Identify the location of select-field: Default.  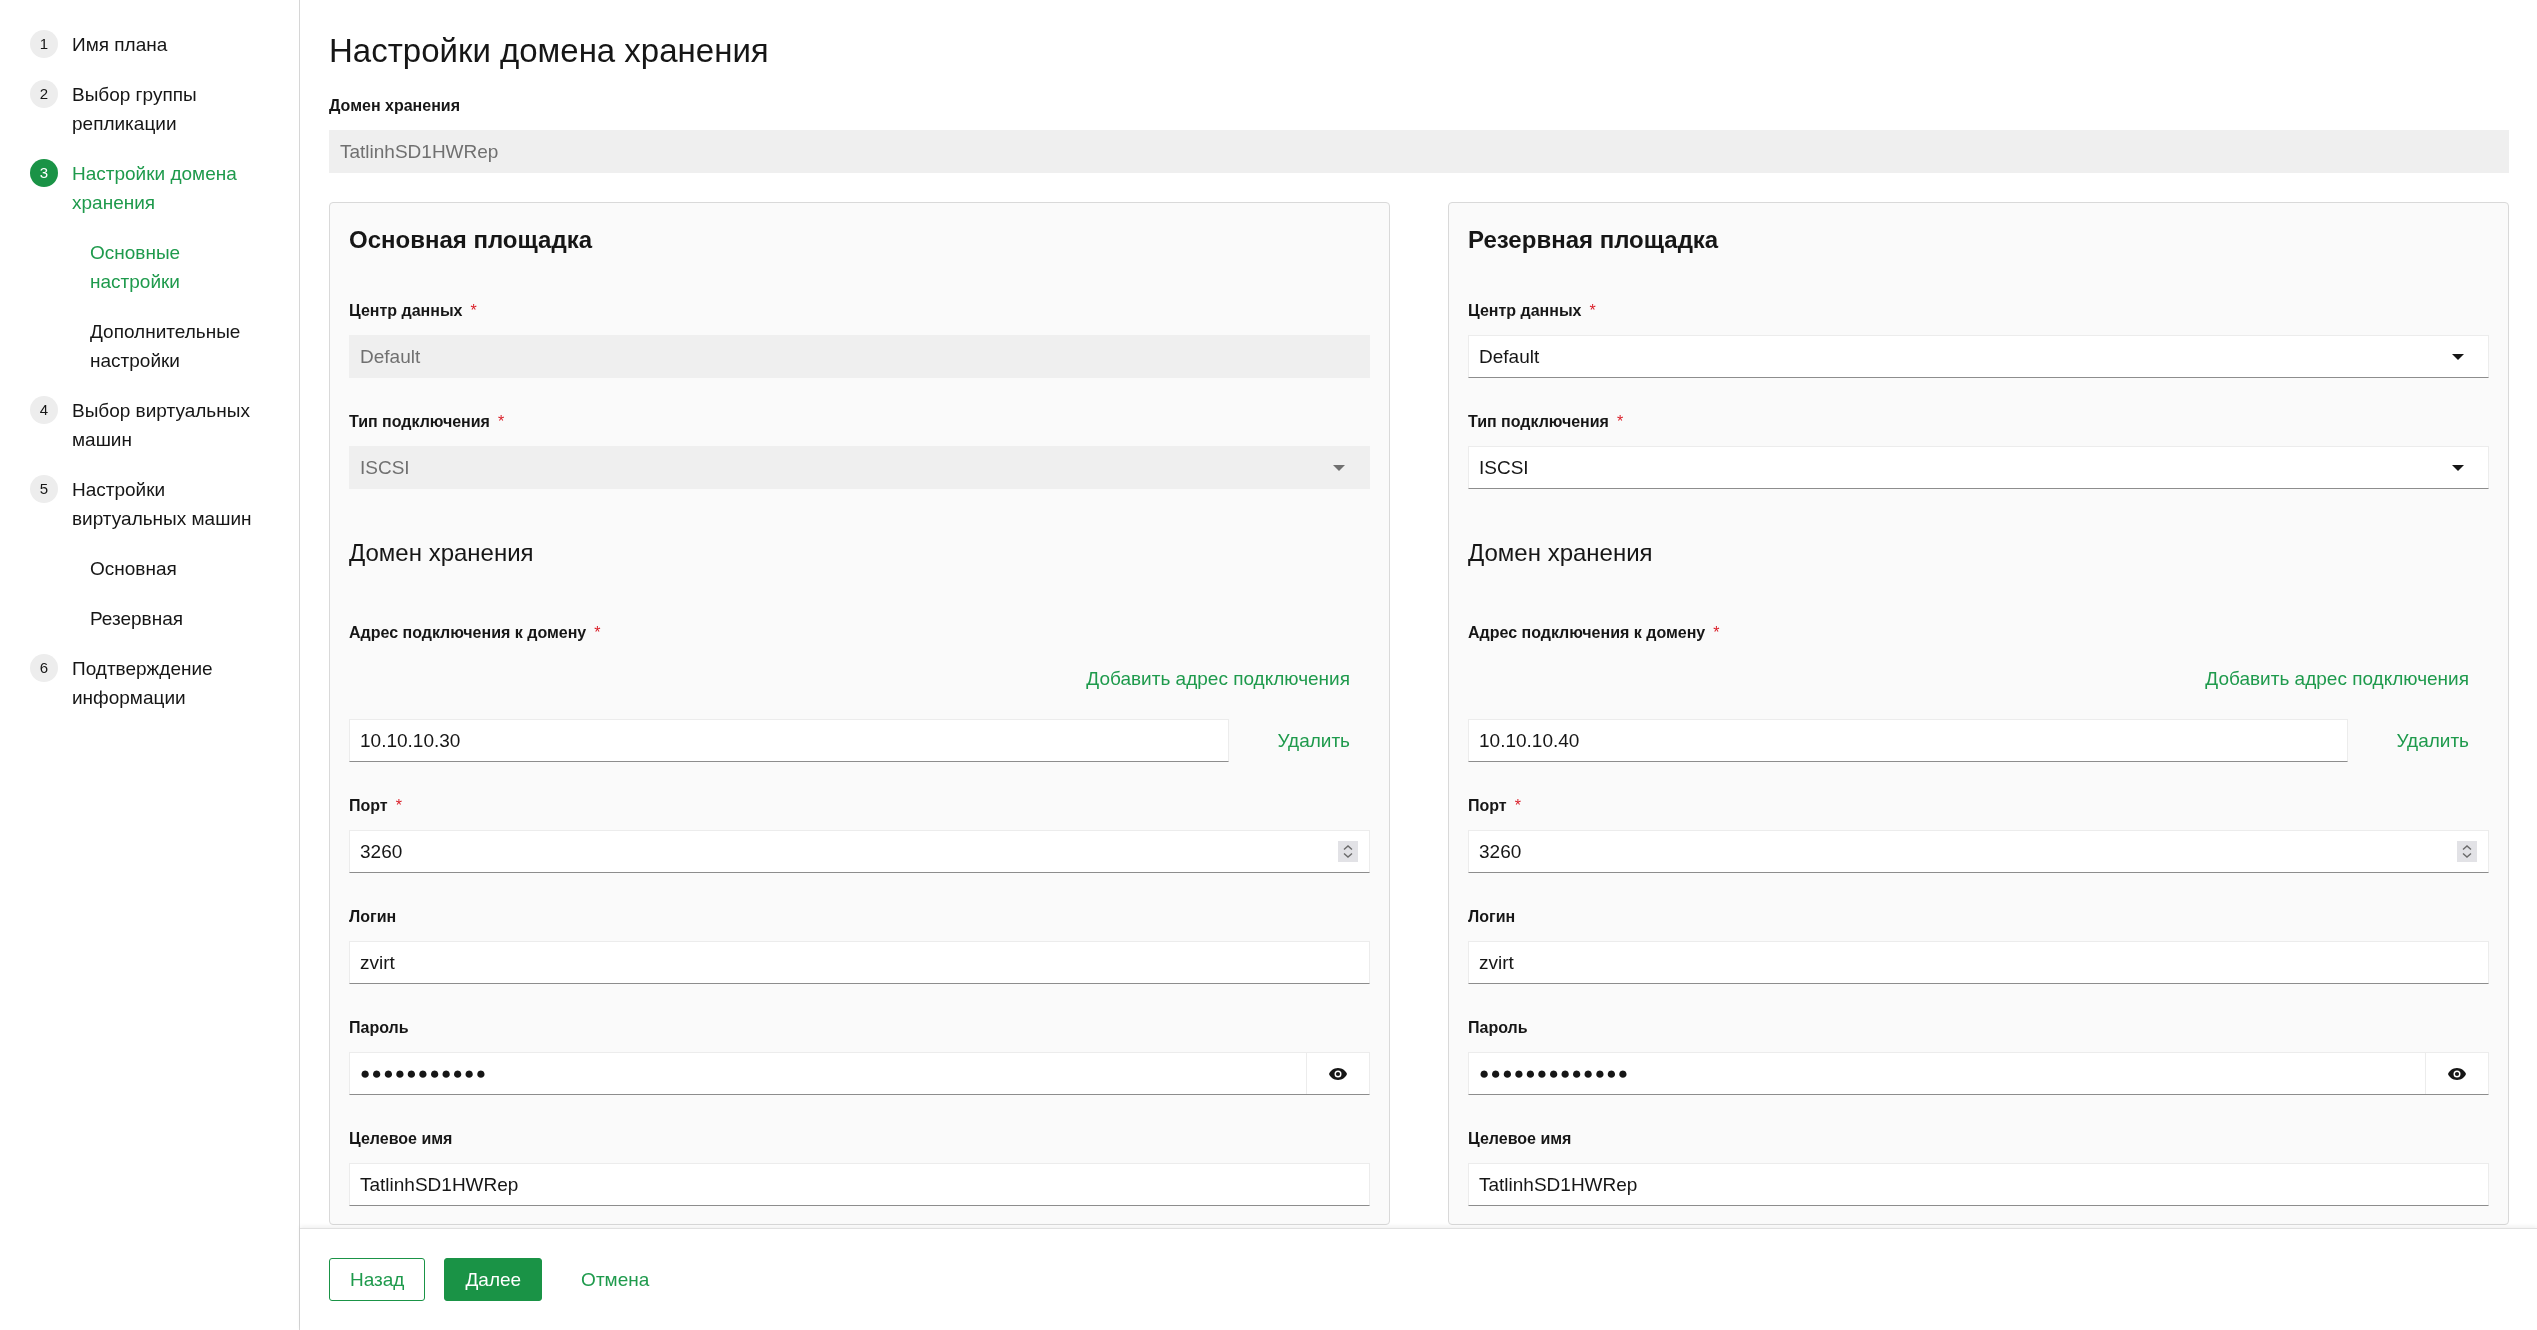
(1978, 356).